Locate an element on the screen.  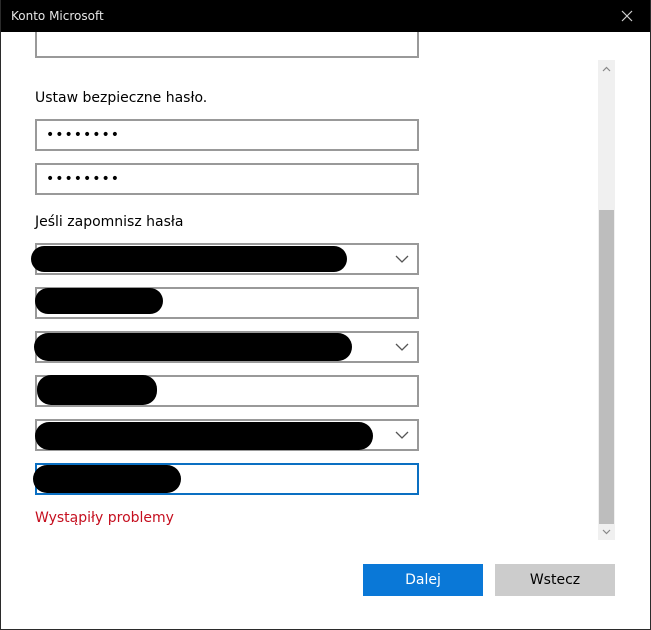
vertical-scrollbar is located at coordinates (606, 300).